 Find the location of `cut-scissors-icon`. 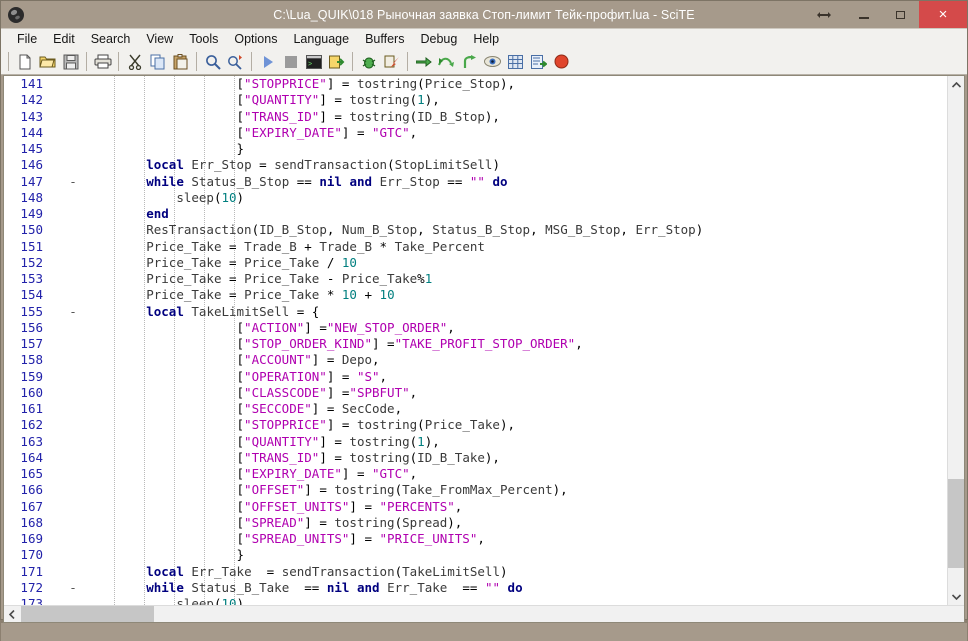

cut-scissors-icon is located at coordinates (134, 62).